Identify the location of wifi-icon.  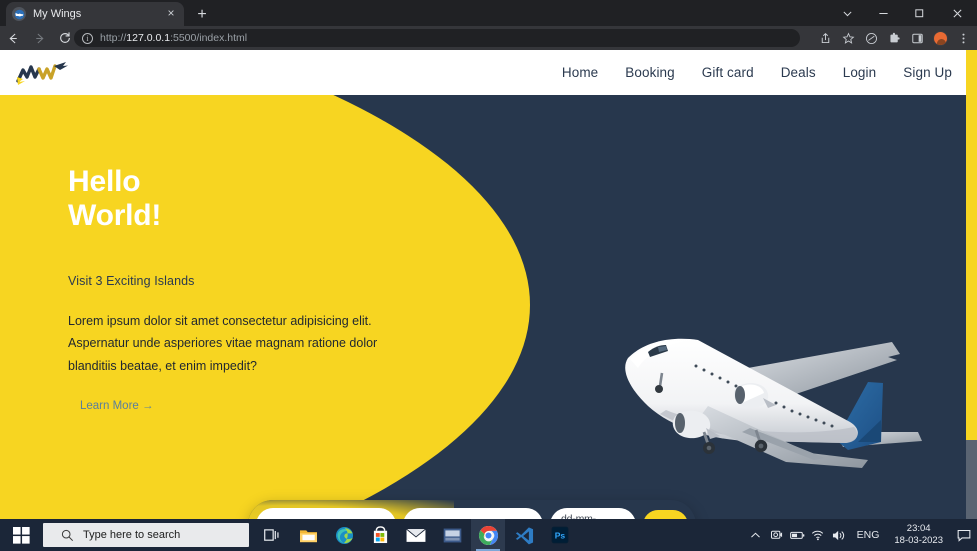
(818, 535).